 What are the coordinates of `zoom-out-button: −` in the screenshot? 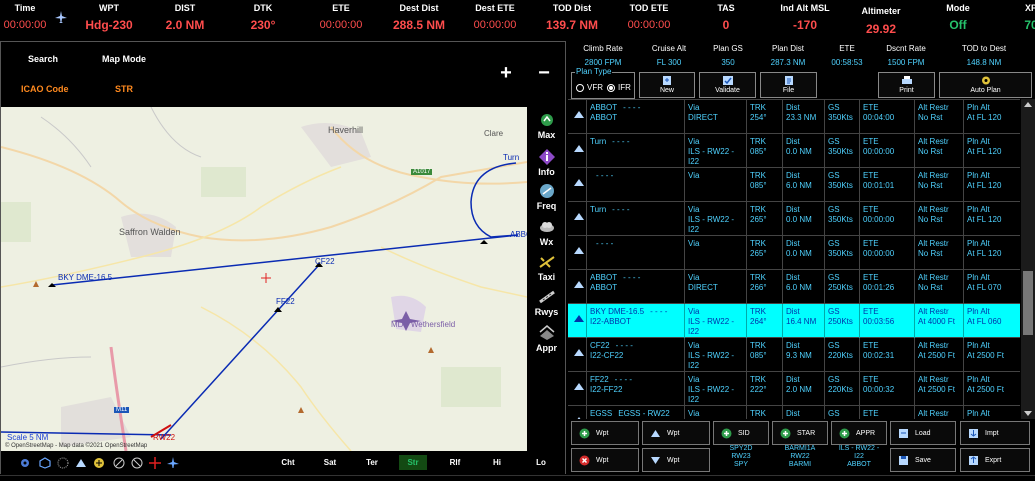 It's located at (544, 73).